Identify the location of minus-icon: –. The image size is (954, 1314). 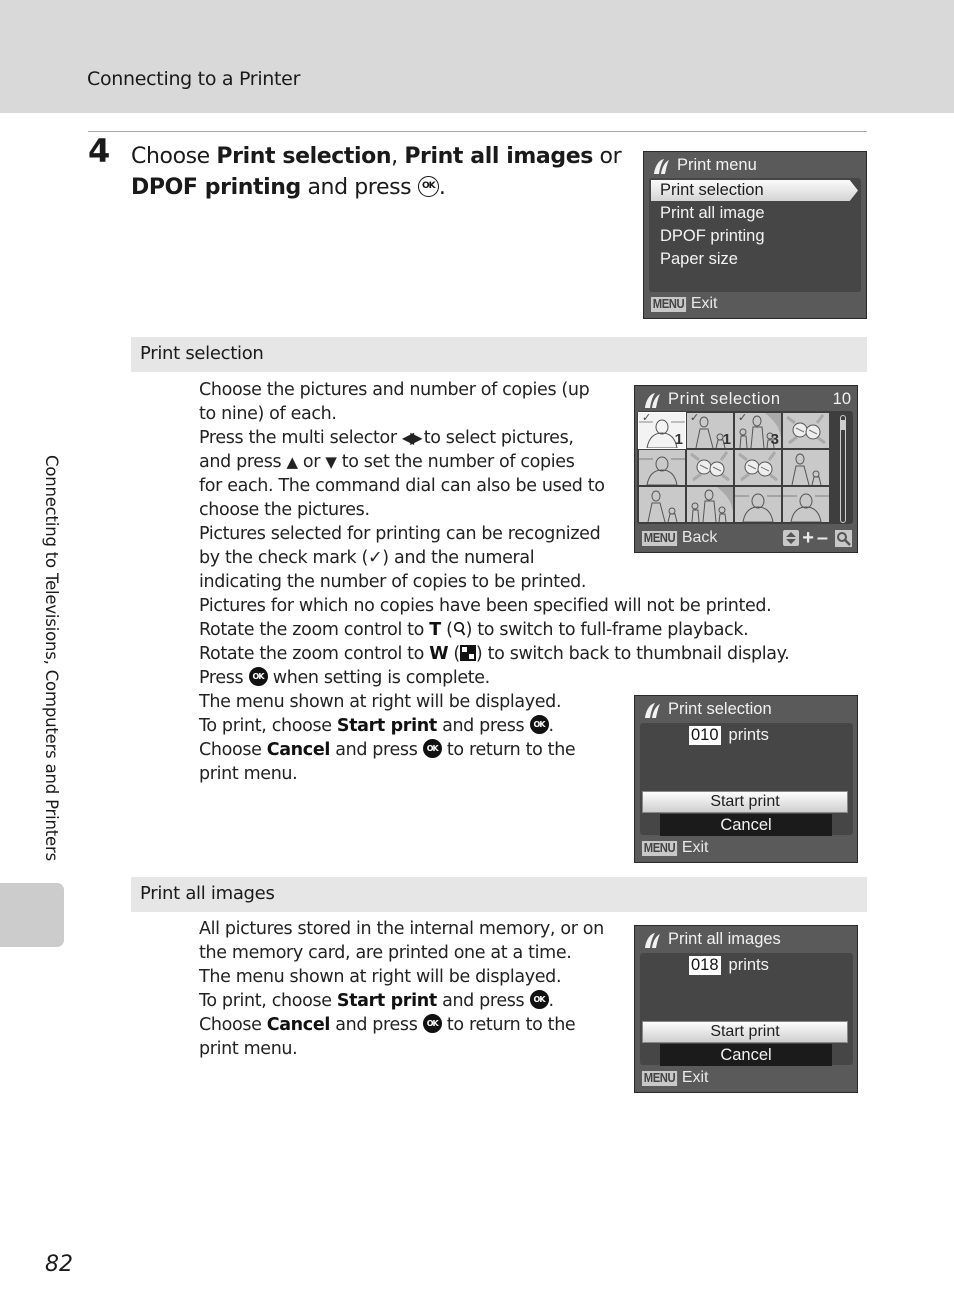
(822, 538).